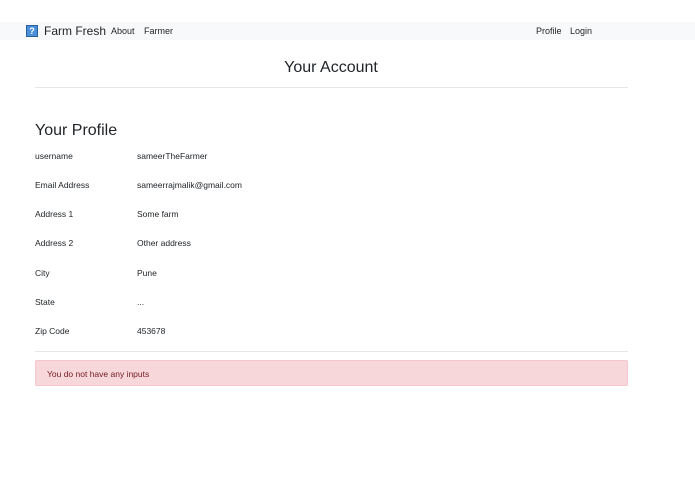 The width and height of the screenshot is (695, 494). What do you see at coordinates (331, 351) in the screenshot?
I see `profile-divider` at bounding box center [331, 351].